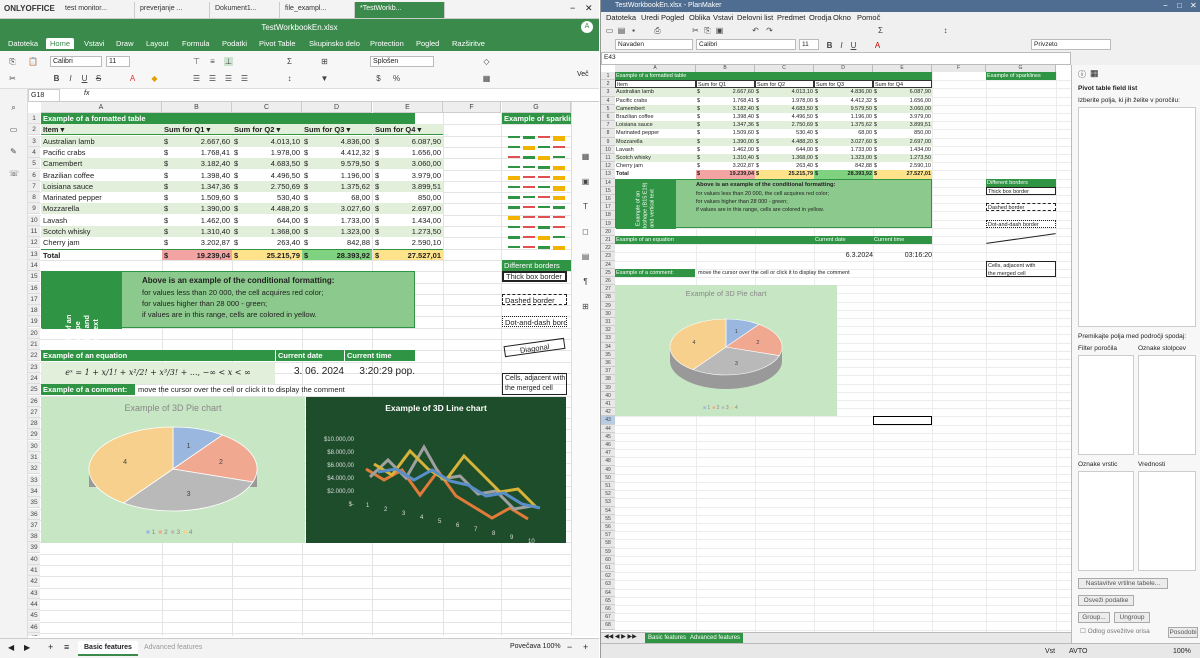  I want to click on text-settings-icon: T, so click(585, 206).